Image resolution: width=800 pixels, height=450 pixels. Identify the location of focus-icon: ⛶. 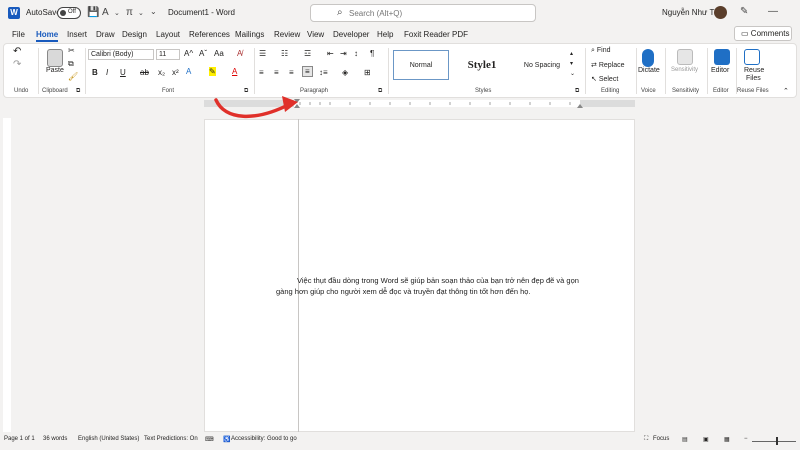
(646, 439).